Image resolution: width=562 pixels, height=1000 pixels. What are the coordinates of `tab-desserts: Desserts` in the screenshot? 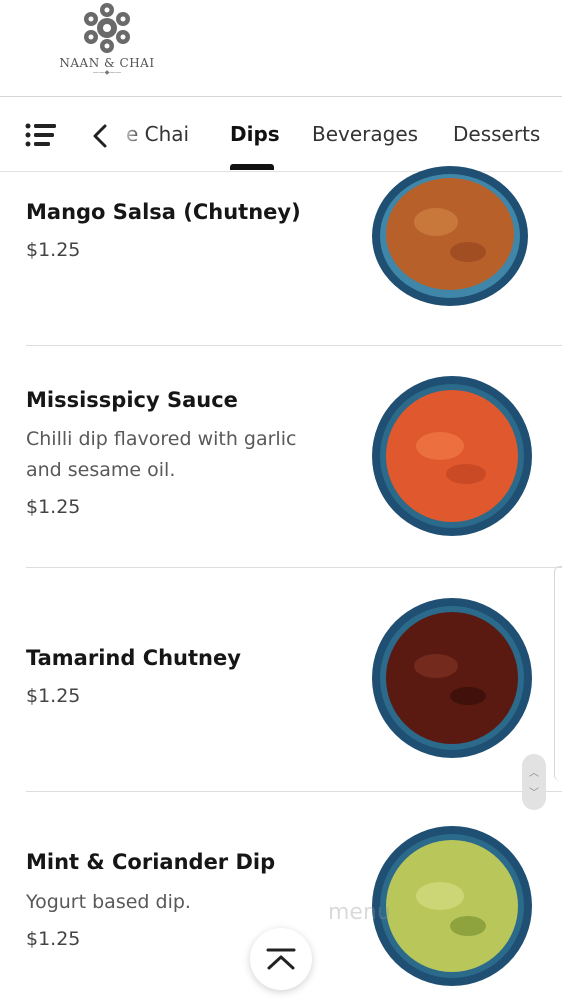 It's located at (496, 134).